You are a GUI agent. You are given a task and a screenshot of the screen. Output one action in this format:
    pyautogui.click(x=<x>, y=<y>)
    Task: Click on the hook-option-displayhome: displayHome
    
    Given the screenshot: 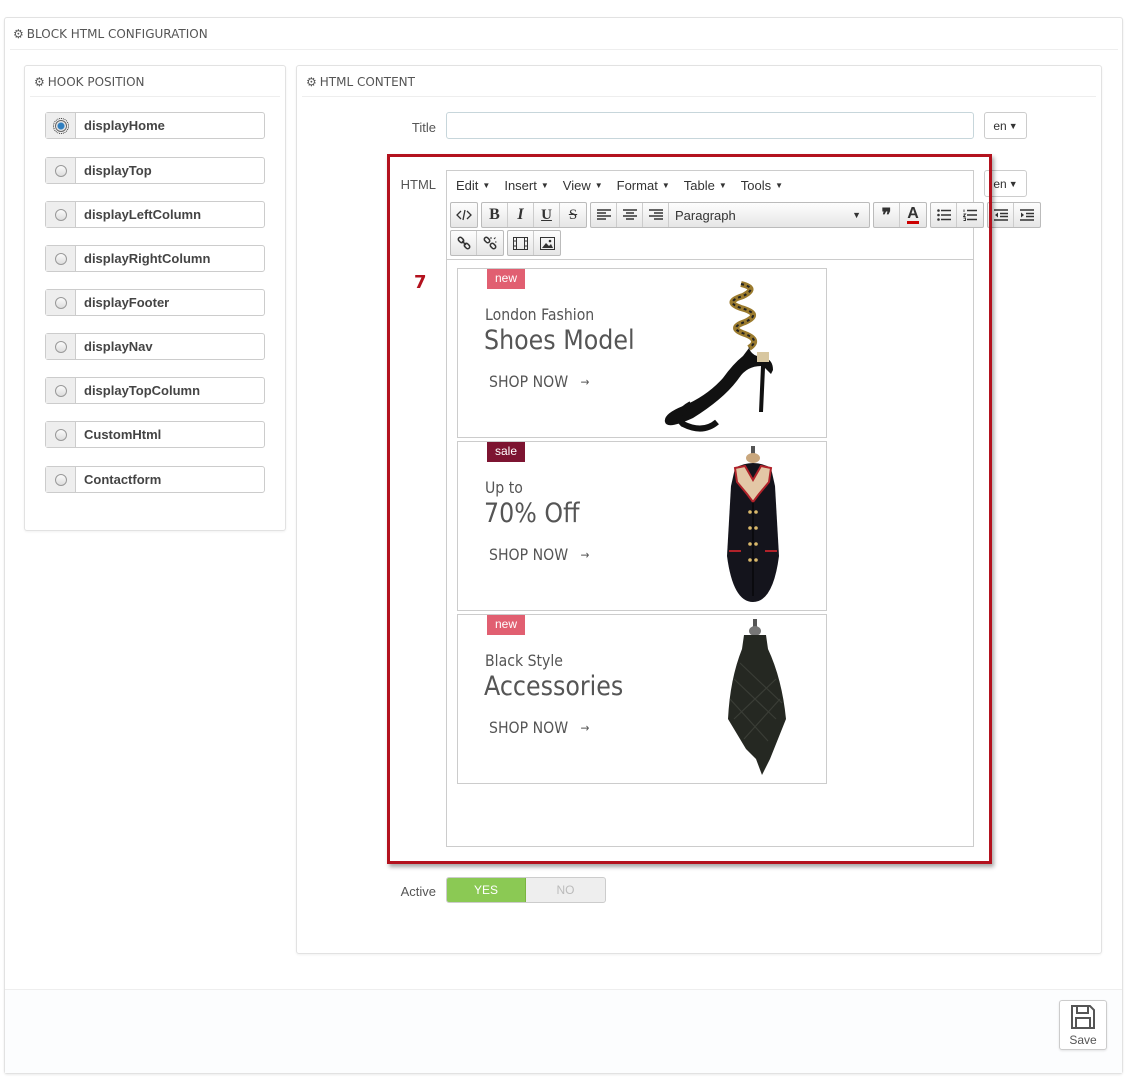 What is the action you would take?
    pyautogui.click(x=155, y=125)
    